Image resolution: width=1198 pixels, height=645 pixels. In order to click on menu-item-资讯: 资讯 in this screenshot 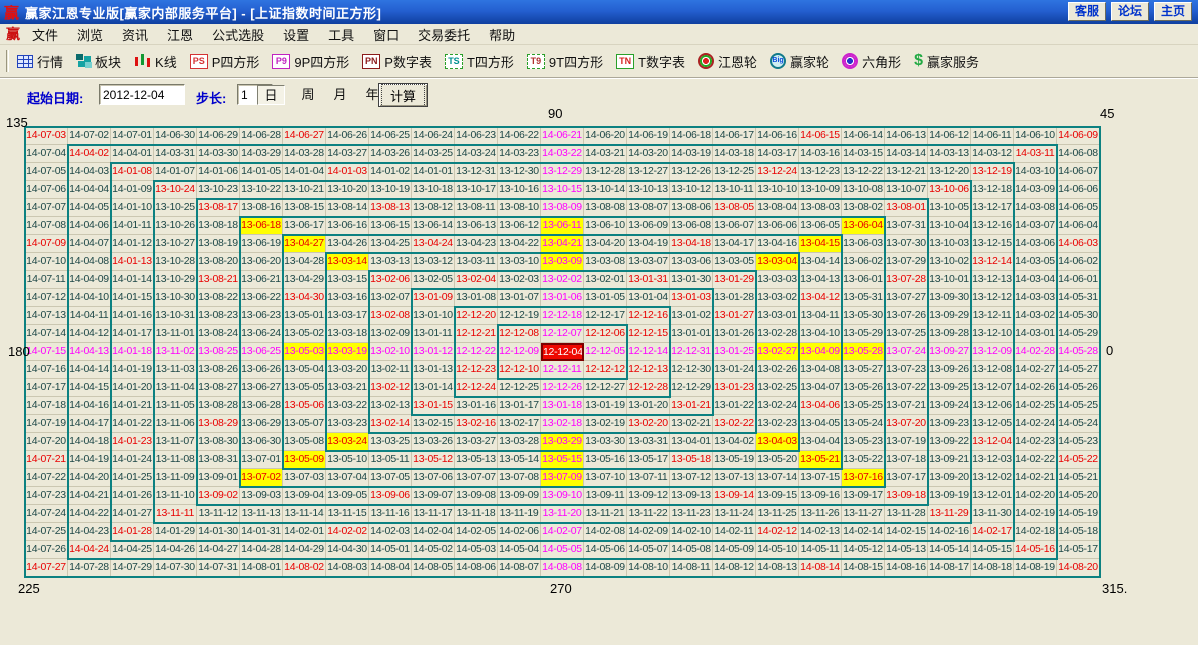, I will do `click(135, 34)`.